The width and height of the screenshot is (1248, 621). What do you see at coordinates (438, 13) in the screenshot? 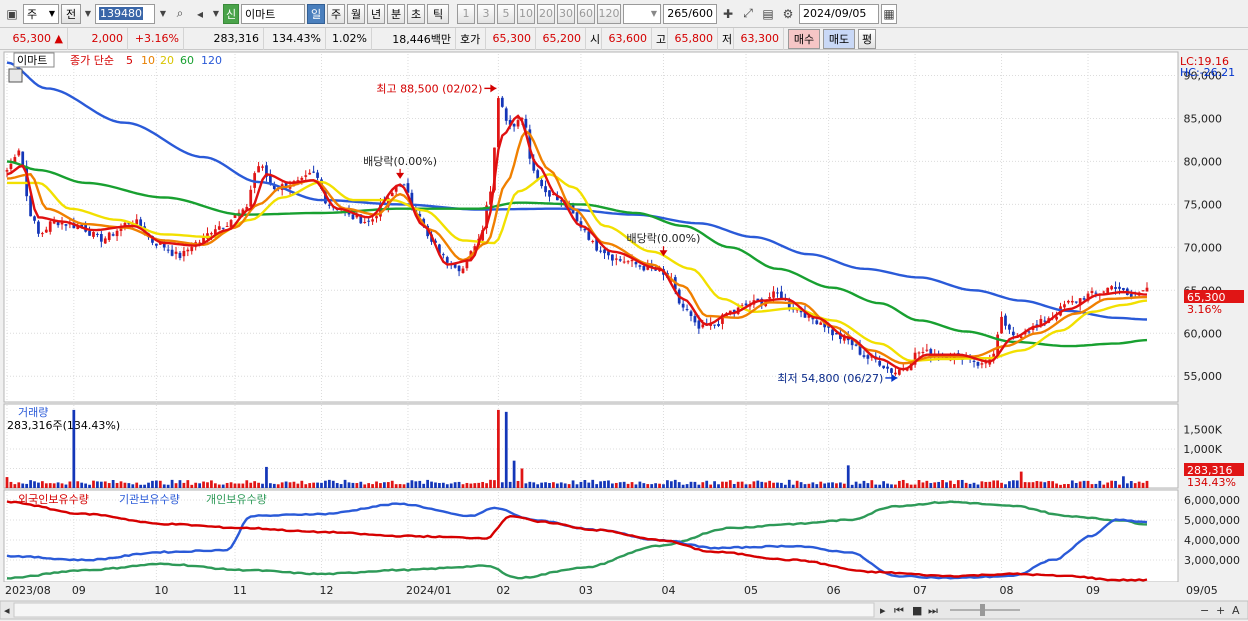
I see `tab-tick: 틱` at bounding box center [438, 13].